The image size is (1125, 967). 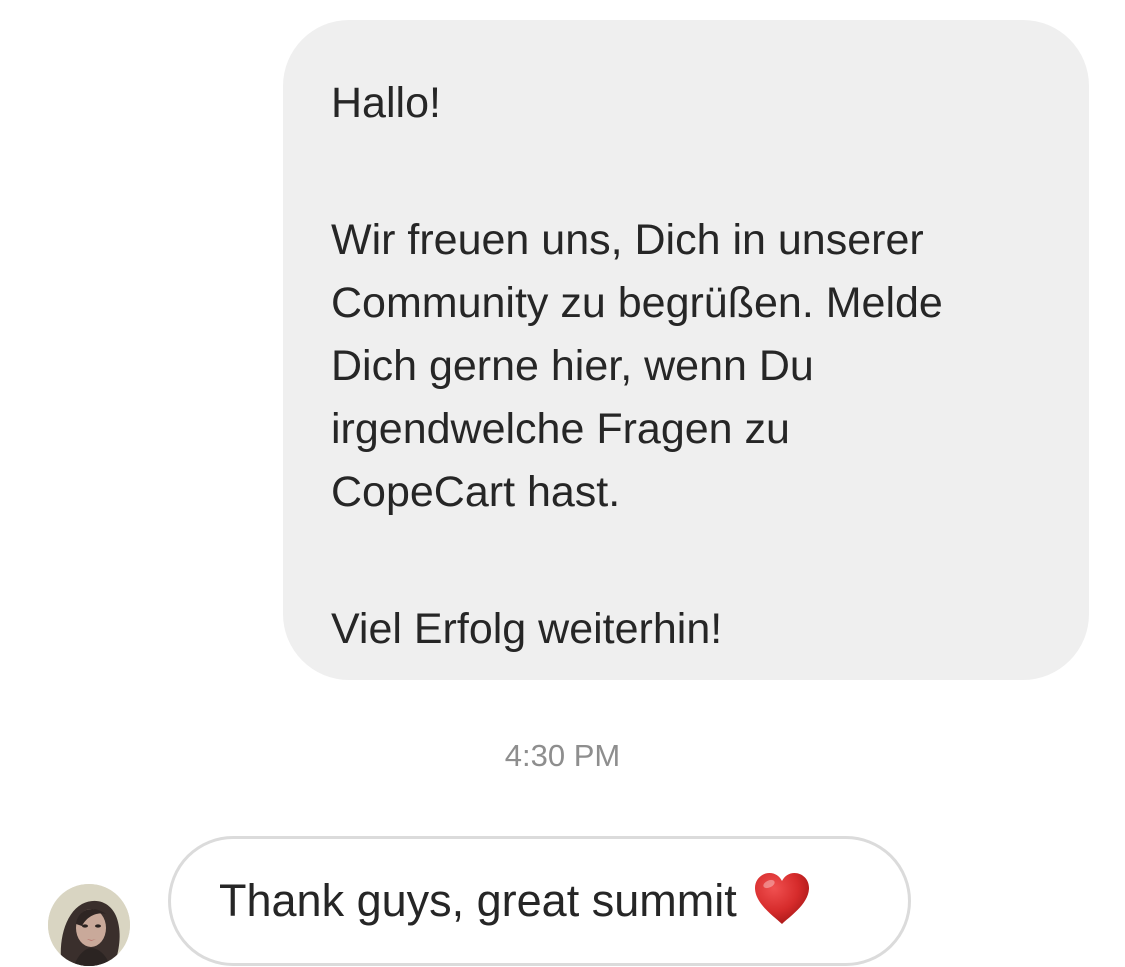 What do you see at coordinates (478, 900) in the screenshot?
I see `received-message-text: Thank guys, great summit` at bounding box center [478, 900].